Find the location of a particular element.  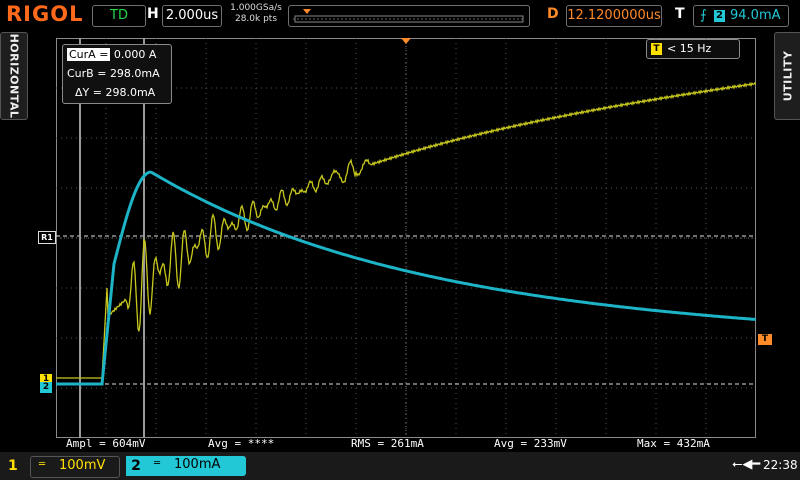

channel-status-bar: 1 ═ 100mV 2 ═ 100mA ⭠◀━ 22:38 is located at coordinates (400, 466).